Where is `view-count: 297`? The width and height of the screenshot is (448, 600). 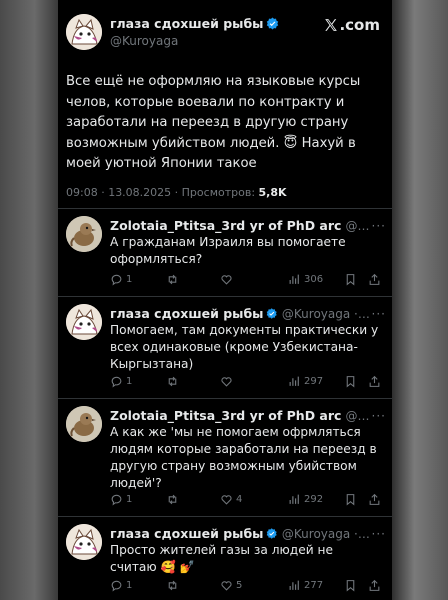 view-count: 297 is located at coordinates (314, 381).